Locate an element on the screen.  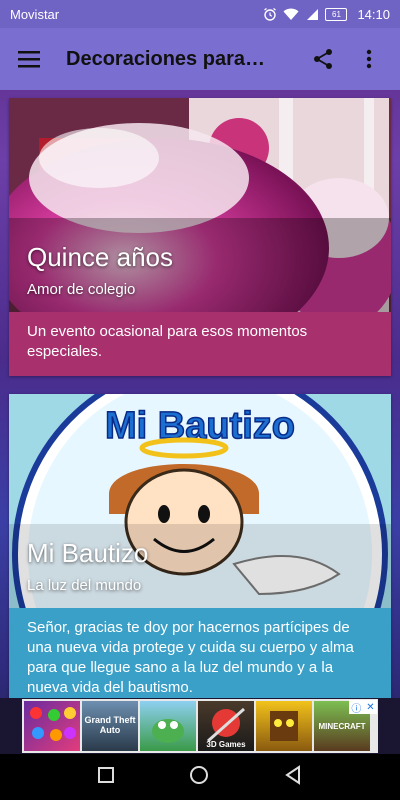
home-icon is located at coordinates (199, 777).